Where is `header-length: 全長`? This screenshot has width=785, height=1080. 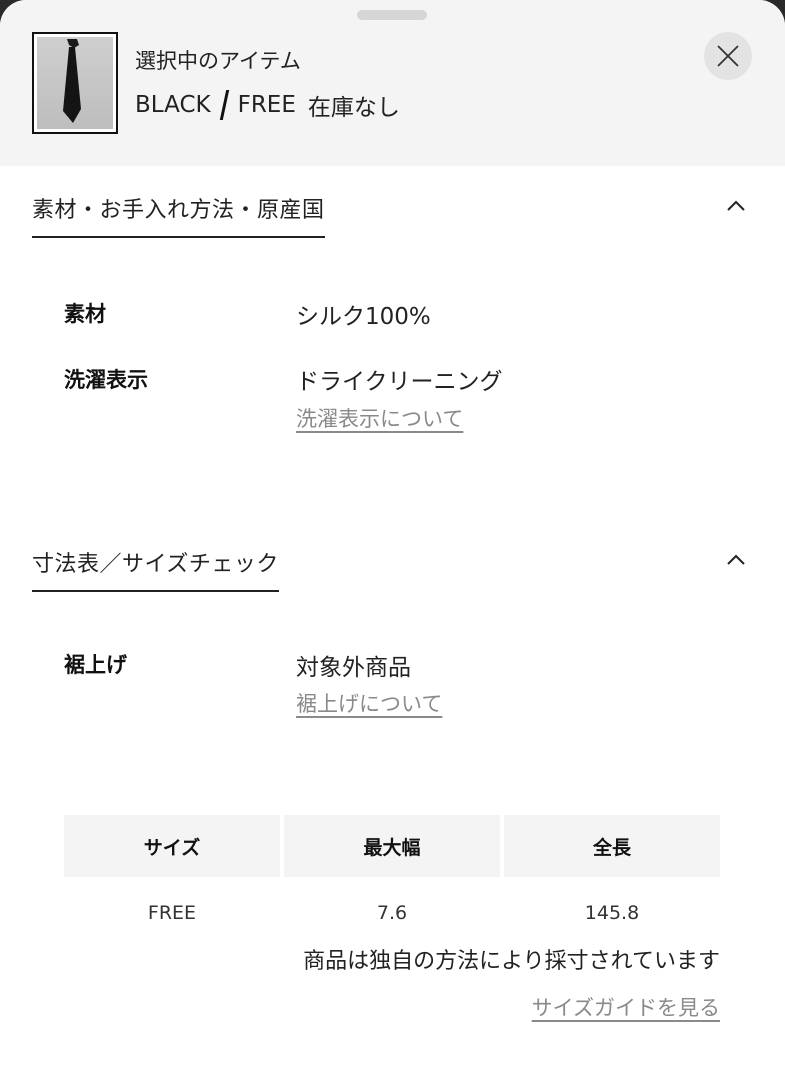 header-length: 全長 is located at coordinates (612, 846).